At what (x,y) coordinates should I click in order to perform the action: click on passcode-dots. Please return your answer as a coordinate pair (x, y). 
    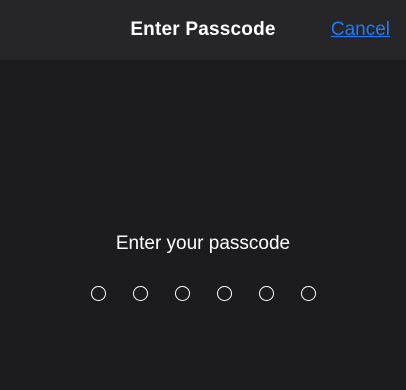
    Looking at the image, I should click on (203, 293).